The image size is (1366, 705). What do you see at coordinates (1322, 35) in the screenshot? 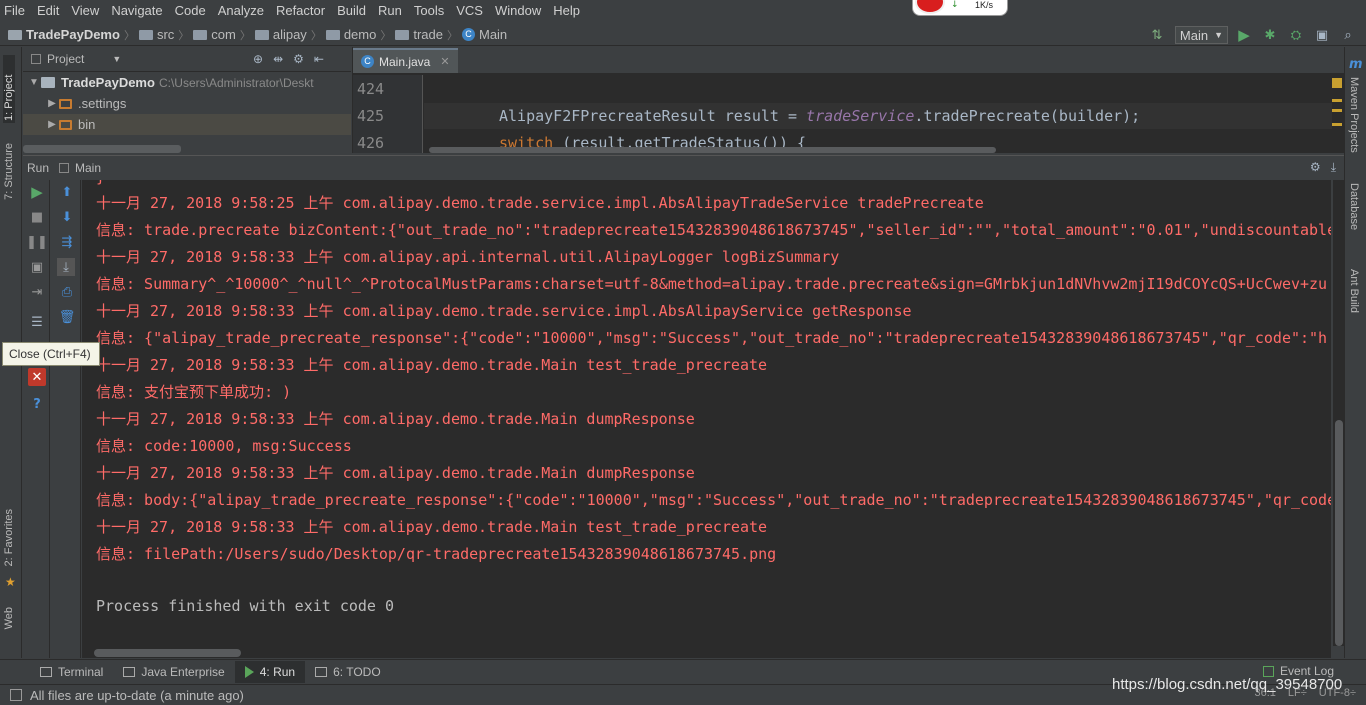
I see `project-structure-icon: ▣` at bounding box center [1322, 35].